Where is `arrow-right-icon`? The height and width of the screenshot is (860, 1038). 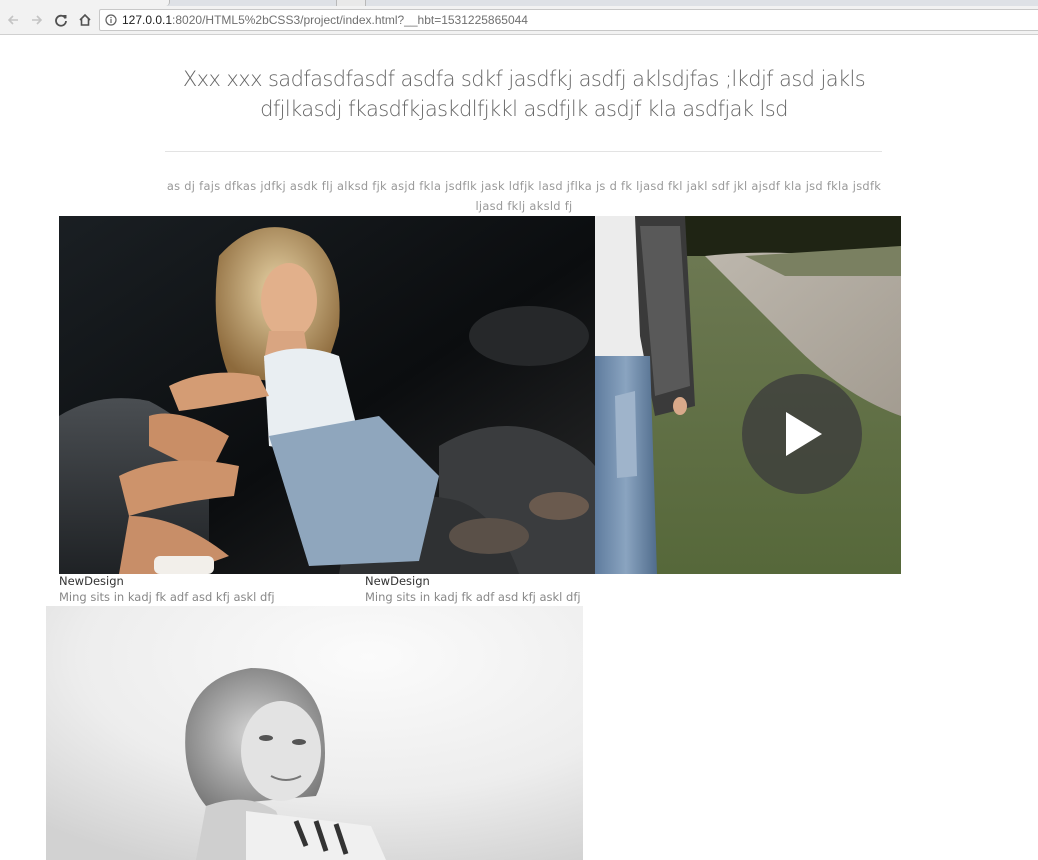
arrow-right-icon is located at coordinates (37, 20).